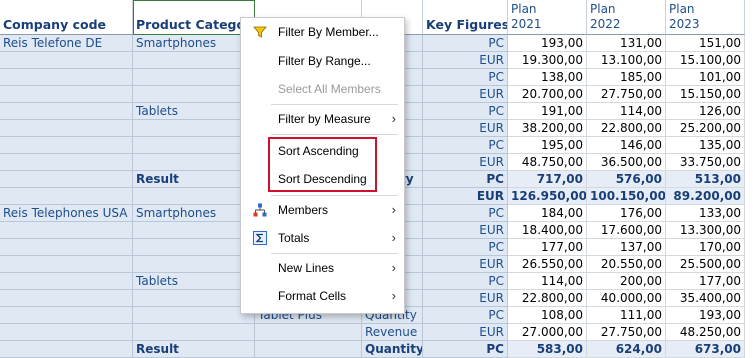 The width and height of the screenshot is (753, 358). What do you see at coordinates (626, 196) in the screenshot?
I see `value-cell: 100.150,00` at bounding box center [626, 196].